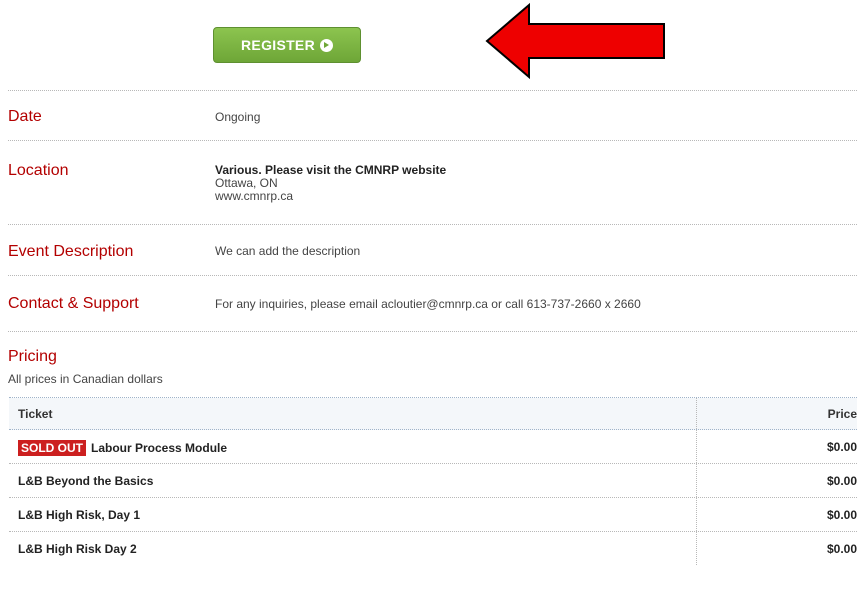 The image size is (857, 603). What do you see at coordinates (326, 45) in the screenshot?
I see `play-circle-icon` at bounding box center [326, 45].